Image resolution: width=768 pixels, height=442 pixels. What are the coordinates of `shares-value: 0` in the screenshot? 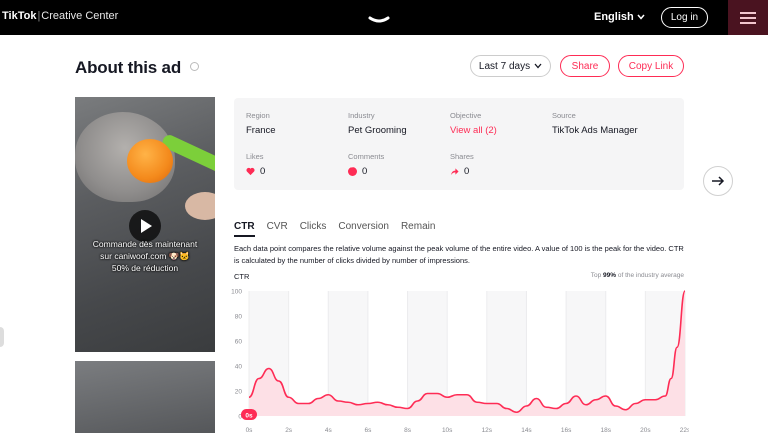 It's located at (467, 171).